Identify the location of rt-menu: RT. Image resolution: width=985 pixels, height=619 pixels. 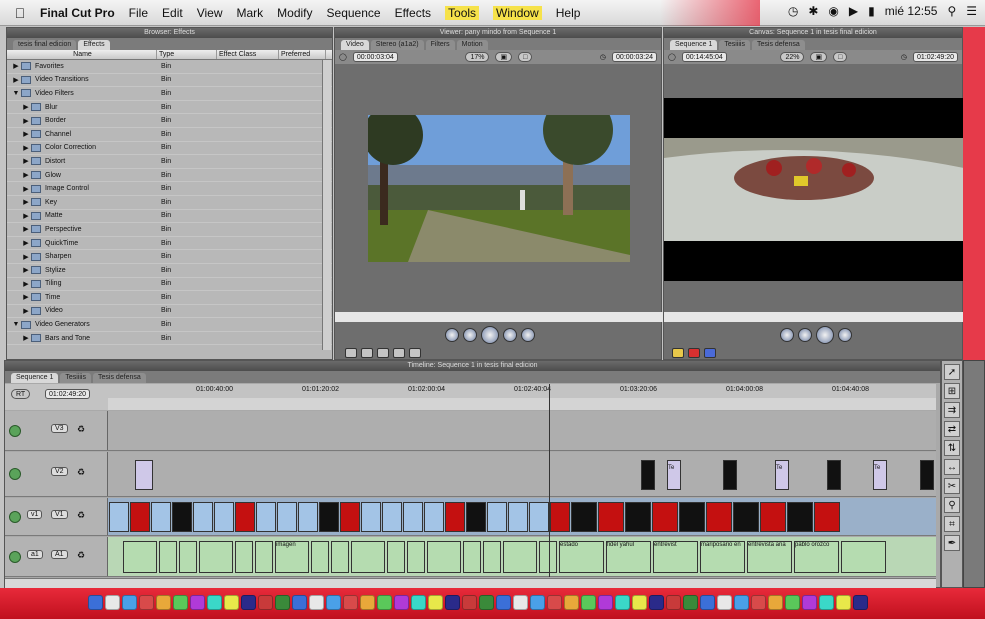
(21, 394).